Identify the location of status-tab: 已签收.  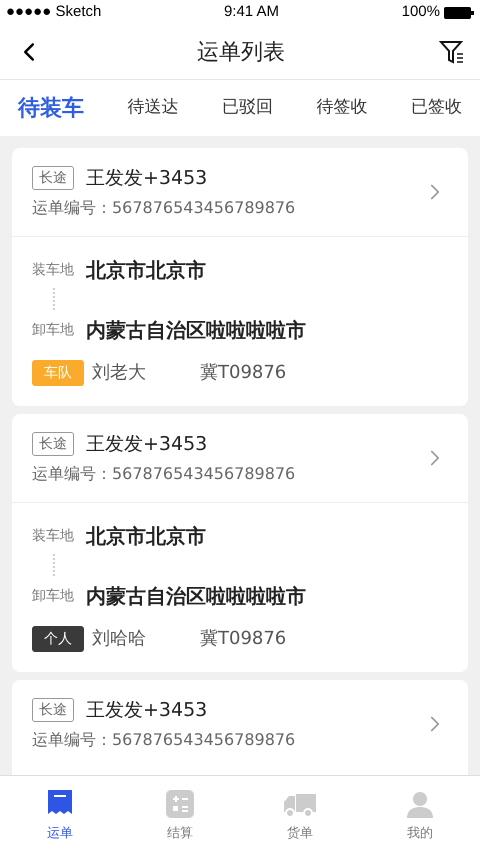
(436, 108).